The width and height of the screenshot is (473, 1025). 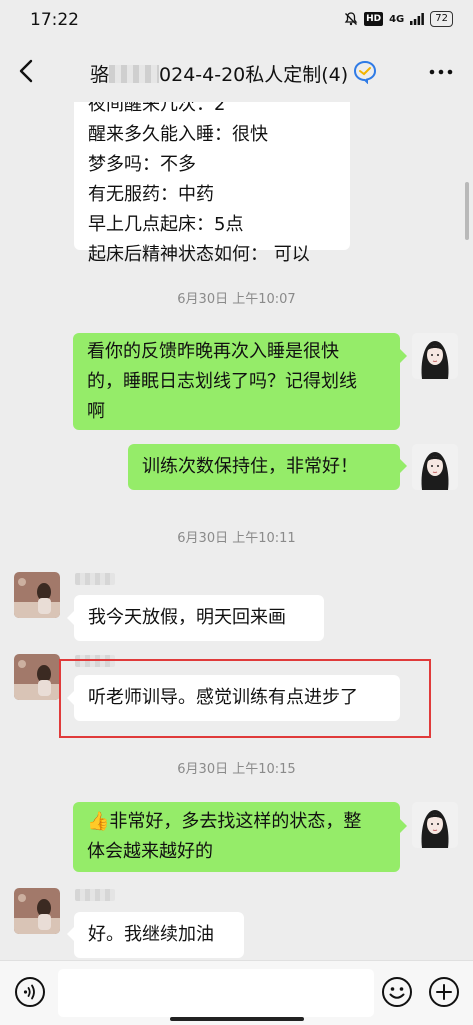 I want to click on timestamp: 6月30日 上午10:11, so click(x=236, y=538).